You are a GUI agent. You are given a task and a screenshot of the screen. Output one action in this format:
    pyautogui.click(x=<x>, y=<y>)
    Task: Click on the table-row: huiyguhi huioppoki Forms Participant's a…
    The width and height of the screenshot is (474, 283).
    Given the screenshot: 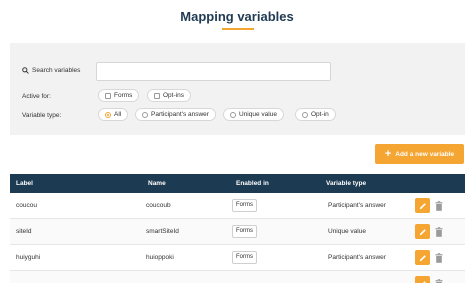 What is the action you would take?
    pyautogui.click(x=237, y=258)
    